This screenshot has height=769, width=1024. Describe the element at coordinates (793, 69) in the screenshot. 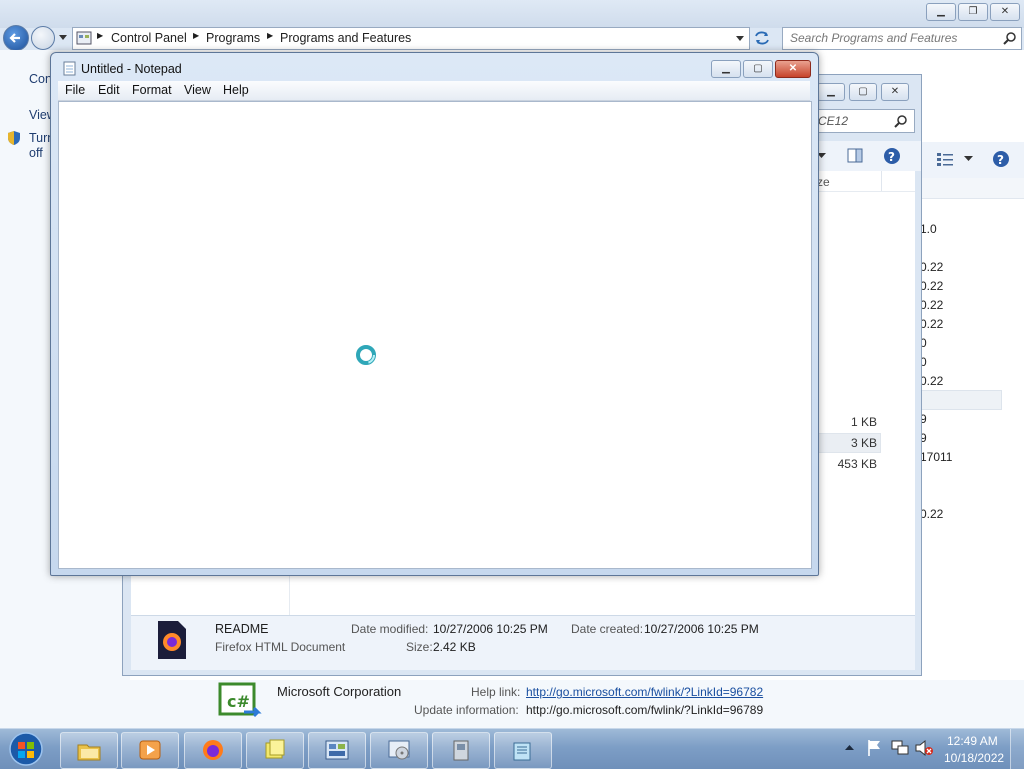

I see `notepad-close-button: ✕` at that location.